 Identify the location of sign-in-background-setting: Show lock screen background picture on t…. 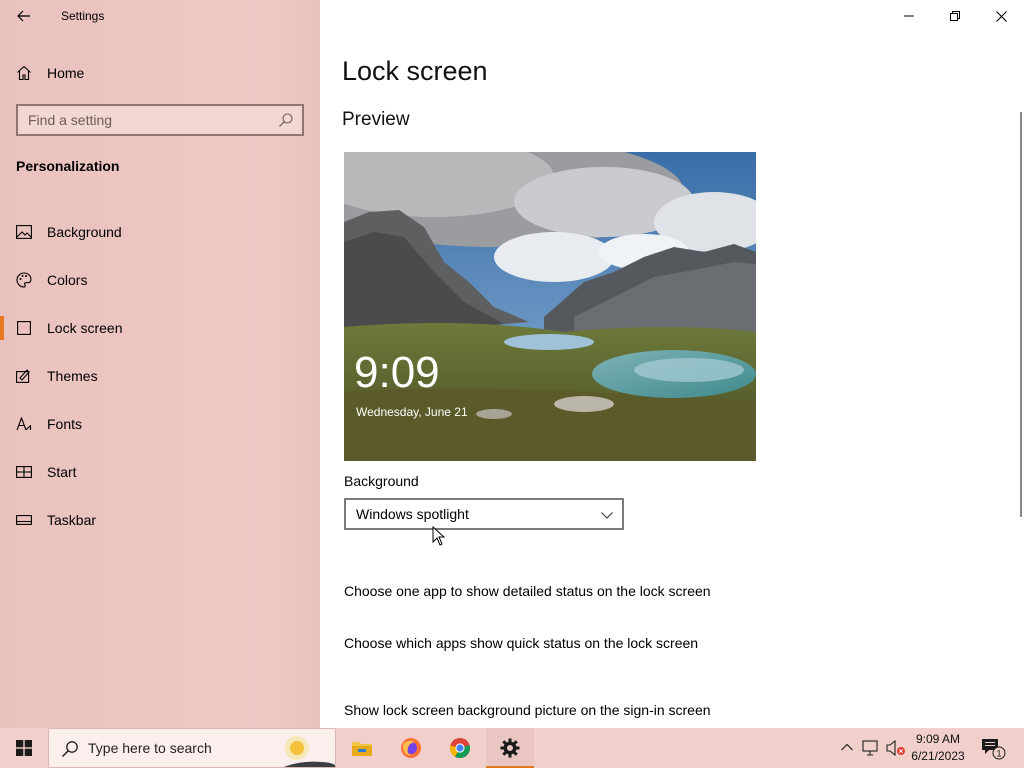
(527, 710).